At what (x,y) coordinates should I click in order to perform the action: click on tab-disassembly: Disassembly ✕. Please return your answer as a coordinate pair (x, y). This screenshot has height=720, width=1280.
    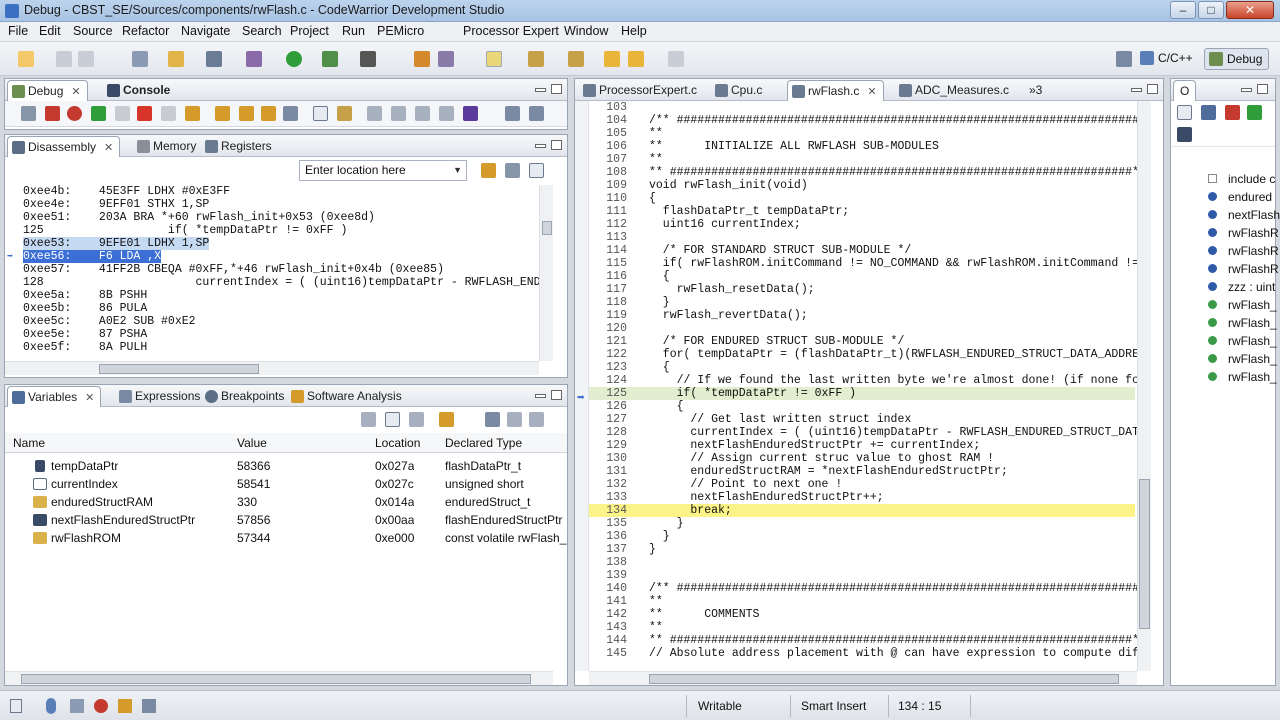
    Looking at the image, I should click on (64, 146).